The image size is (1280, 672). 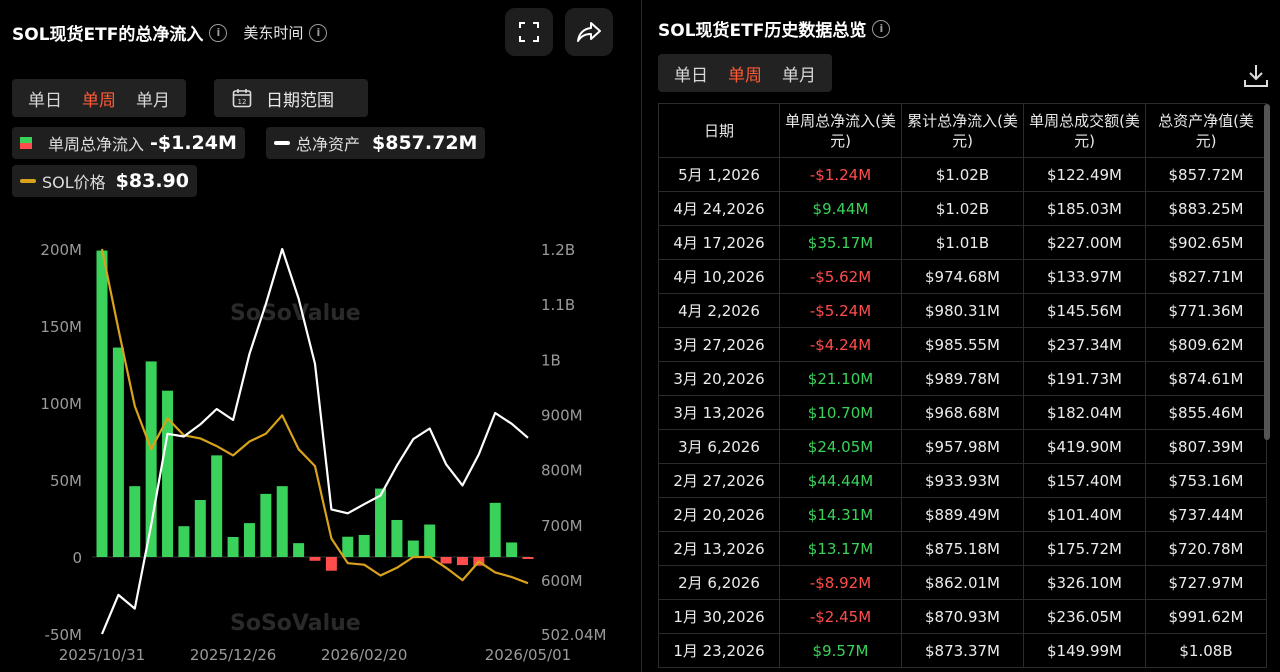 I want to click on period-tabs: 单日 单周 单月, so click(x=99, y=98).